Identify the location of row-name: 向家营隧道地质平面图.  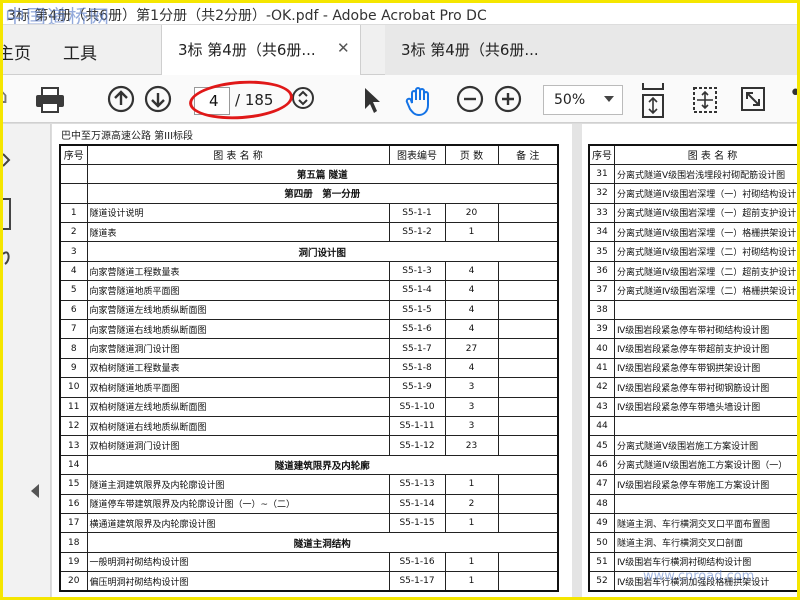
(238, 290).